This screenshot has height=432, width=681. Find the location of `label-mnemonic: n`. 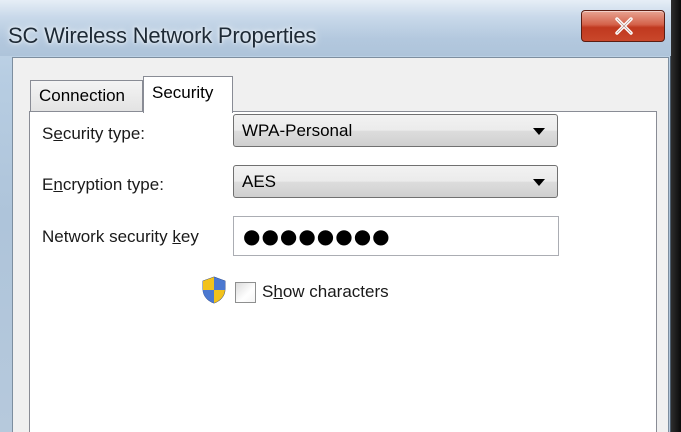

label-mnemonic: n is located at coordinates (58, 184).